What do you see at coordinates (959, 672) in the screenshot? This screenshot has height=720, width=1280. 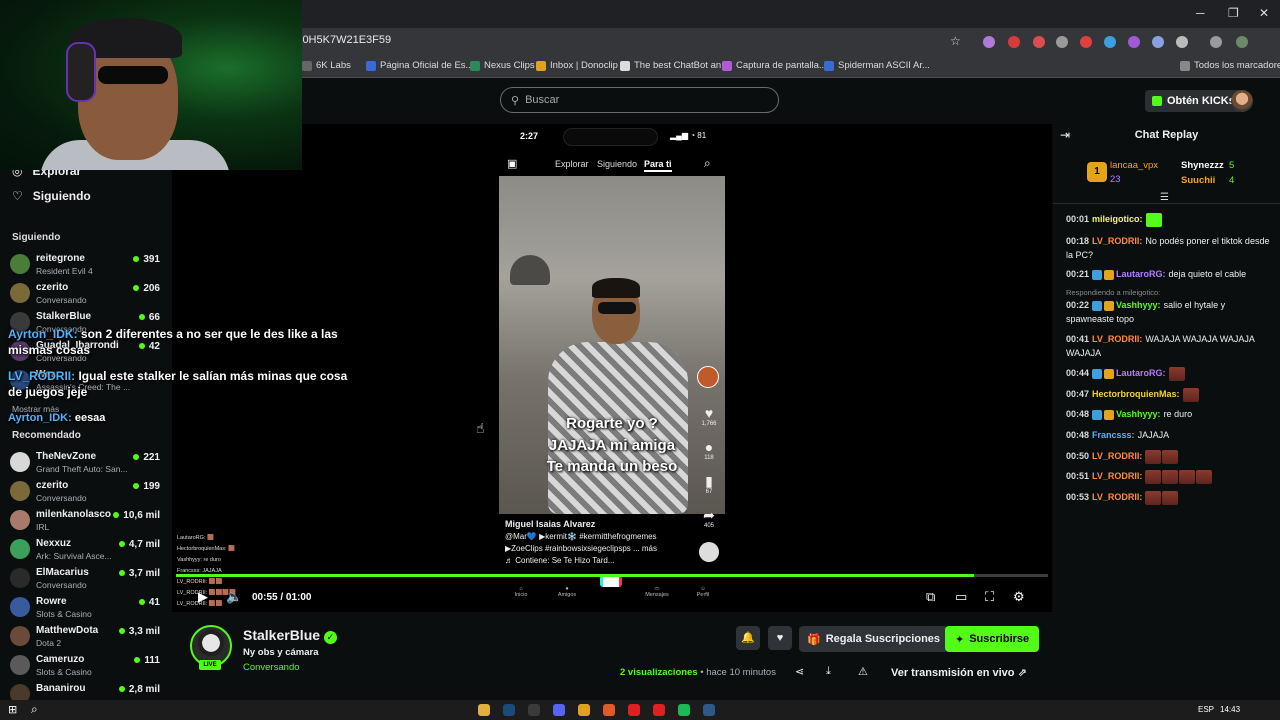 I see `watch-live-link: Ver transmisión en vivo ⇗` at bounding box center [959, 672].